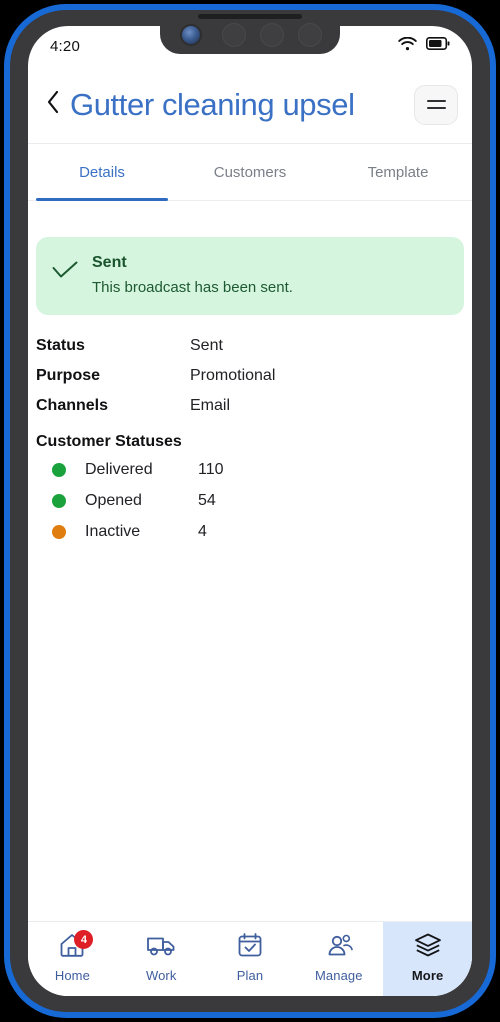  What do you see at coordinates (250, 470) in the screenshot?
I see `status-row-delivered: Delivered 110` at bounding box center [250, 470].